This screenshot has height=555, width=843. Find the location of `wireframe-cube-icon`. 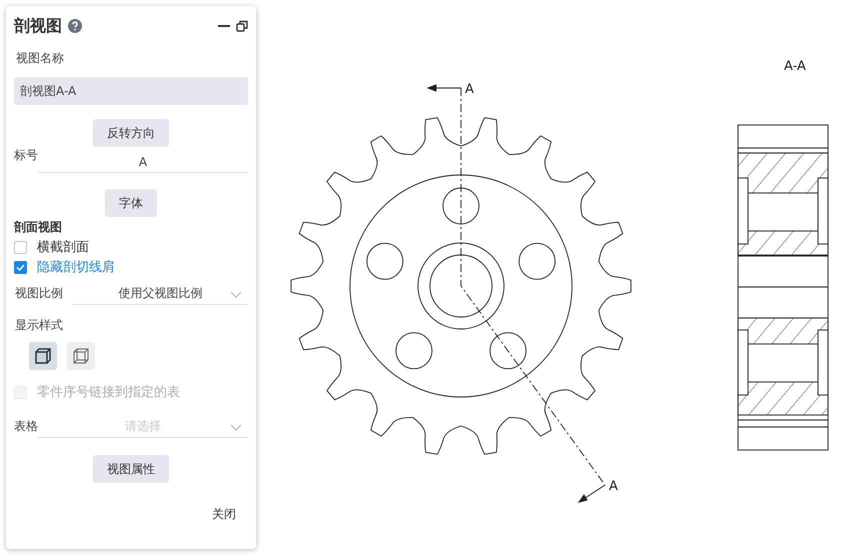

wireframe-cube-icon is located at coordinates (81, 356).